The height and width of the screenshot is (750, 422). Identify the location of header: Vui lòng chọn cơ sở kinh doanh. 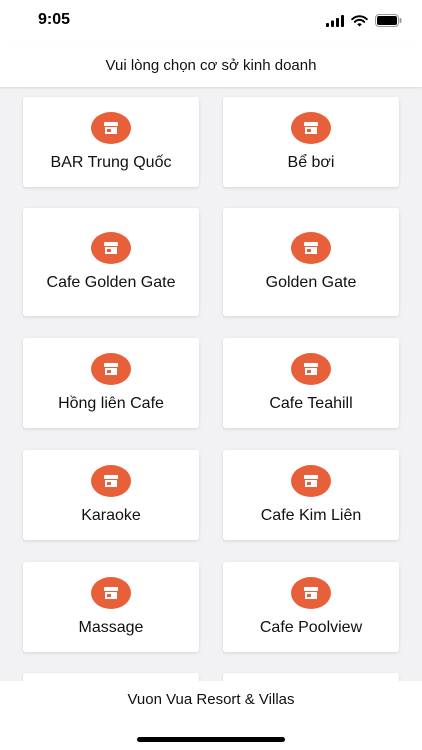
(211, 65).